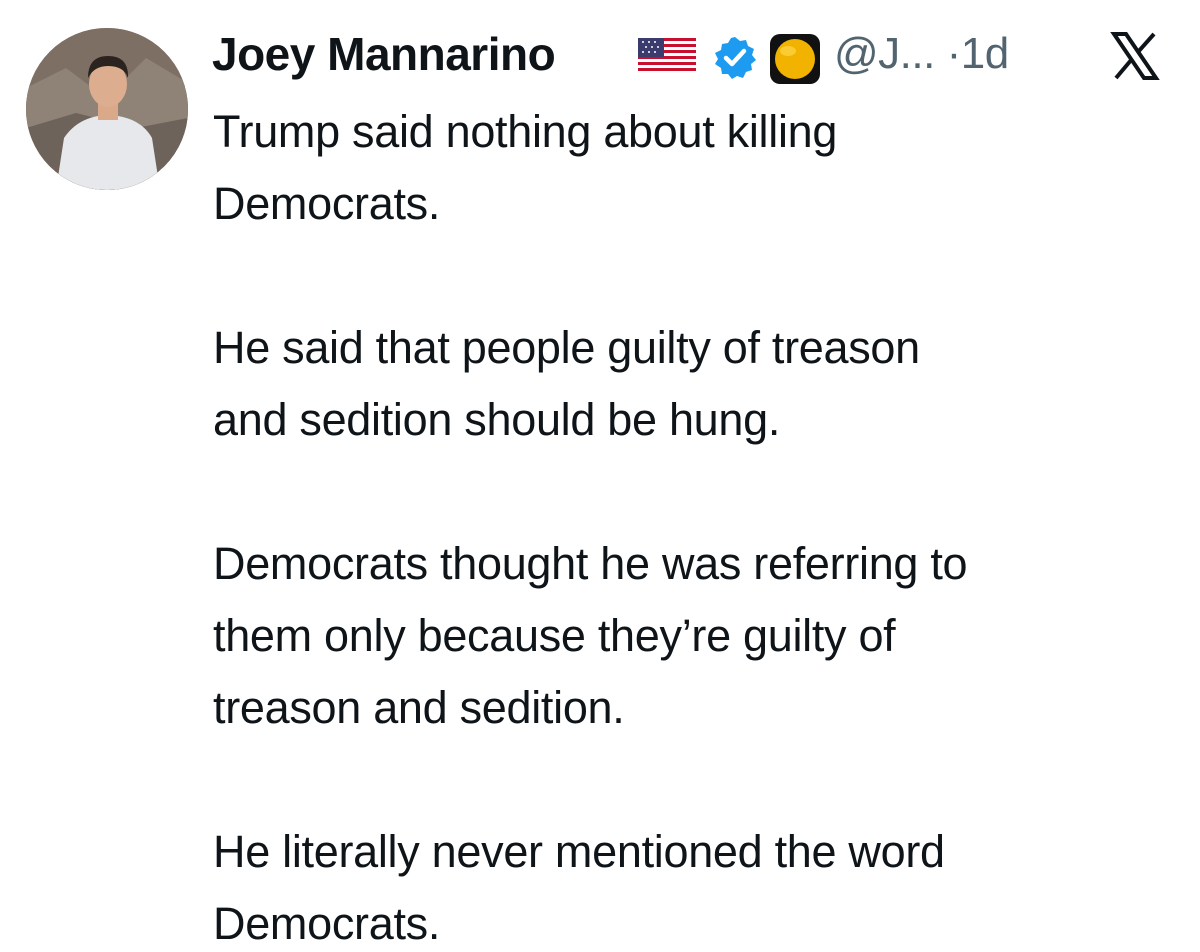  I want to click on author-handle-and-time: @J... ·1d, so click(921, 54).